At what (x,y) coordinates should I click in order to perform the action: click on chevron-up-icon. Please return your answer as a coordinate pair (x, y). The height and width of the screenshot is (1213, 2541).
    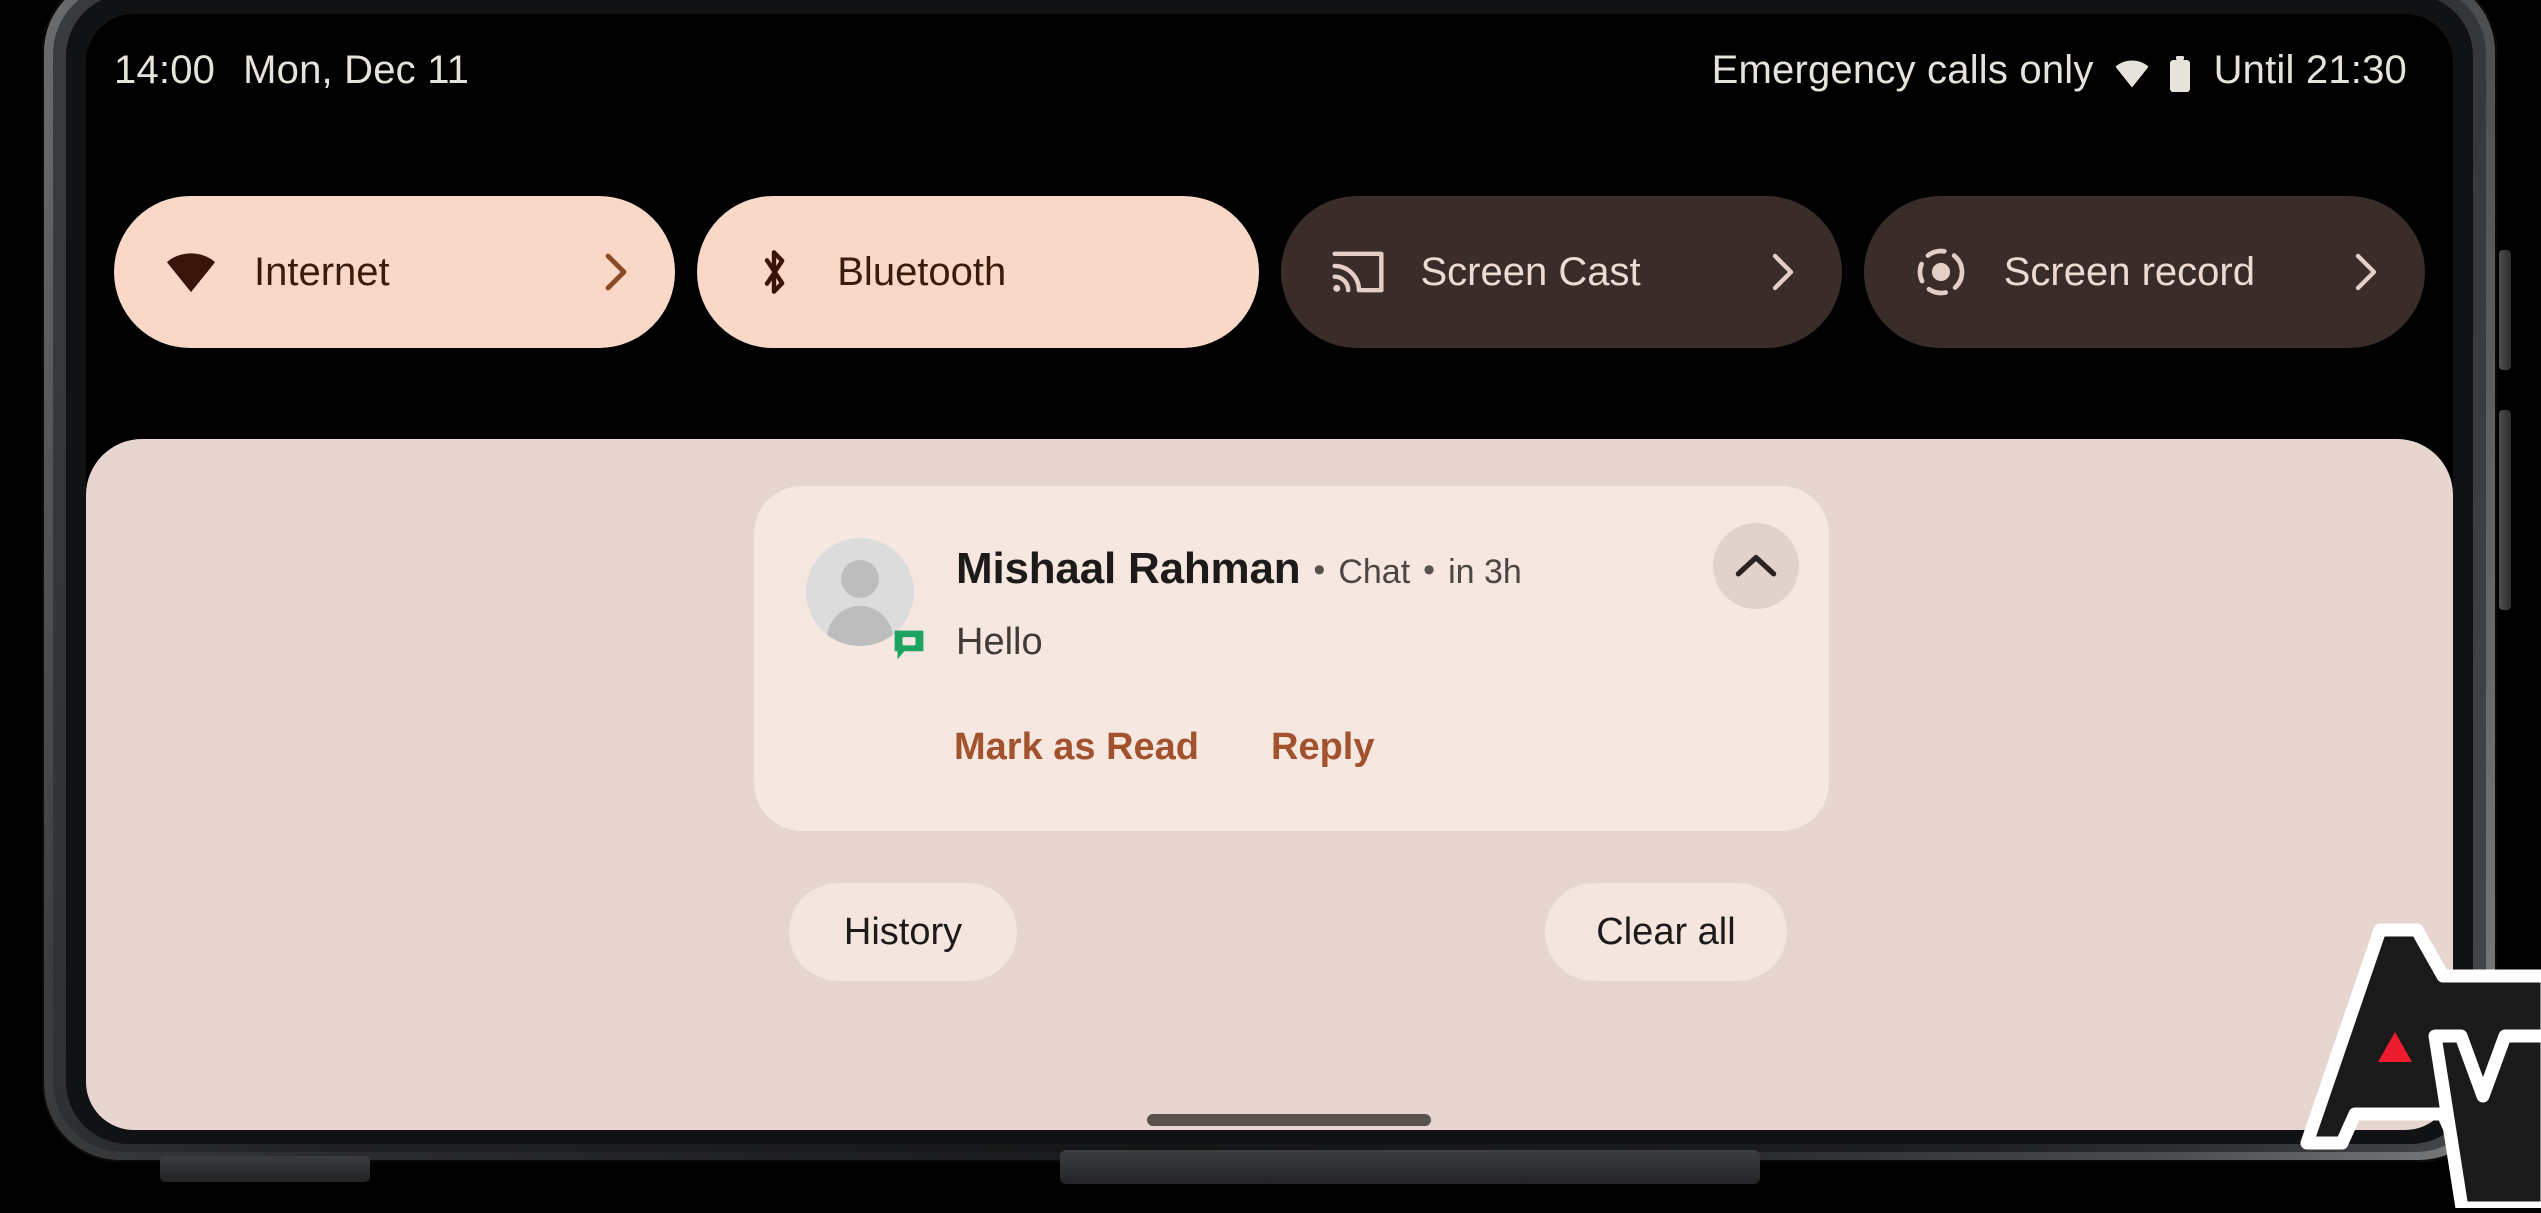
    Looking at the image, I should click on (1756, 566).